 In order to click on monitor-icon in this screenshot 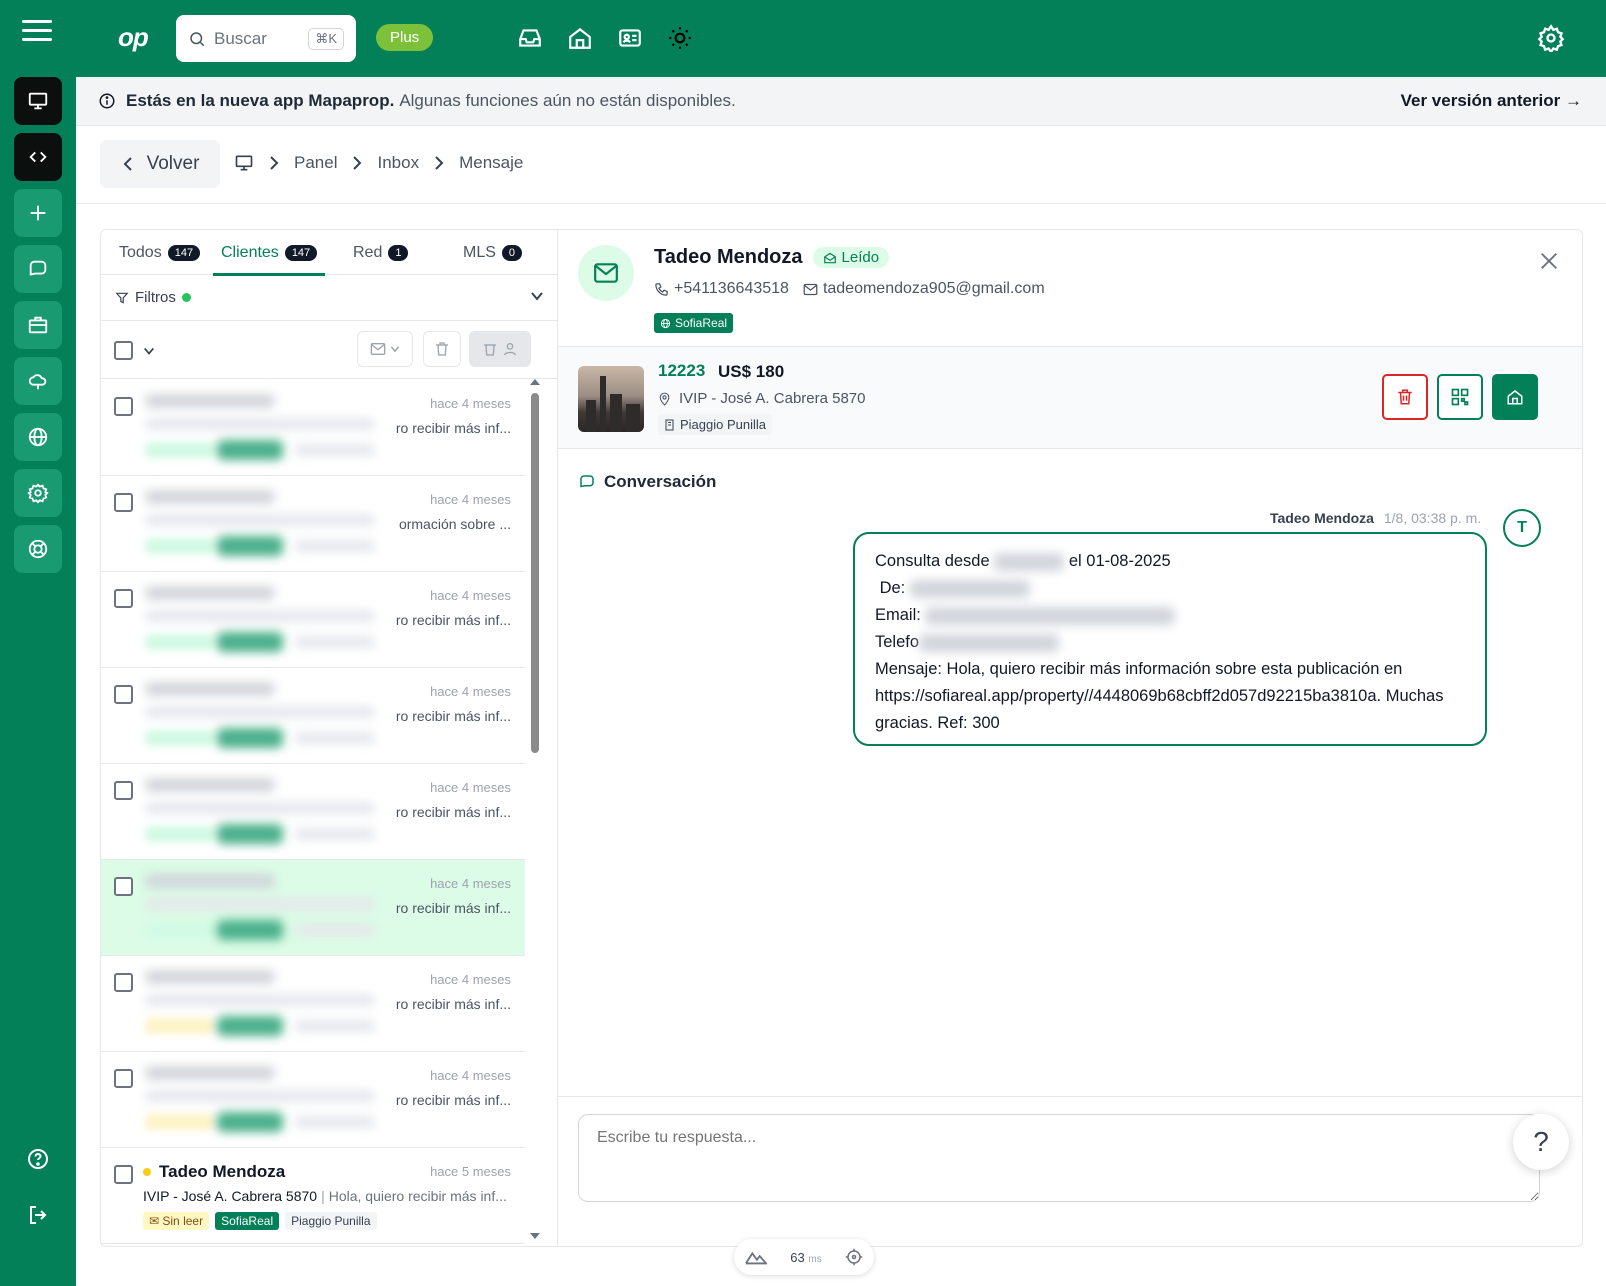, I will do `click(244, 163)`.